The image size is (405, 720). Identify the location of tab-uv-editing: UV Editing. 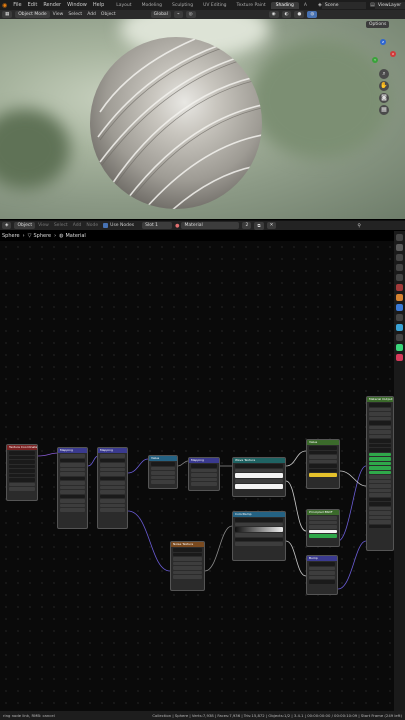
(214, 5).